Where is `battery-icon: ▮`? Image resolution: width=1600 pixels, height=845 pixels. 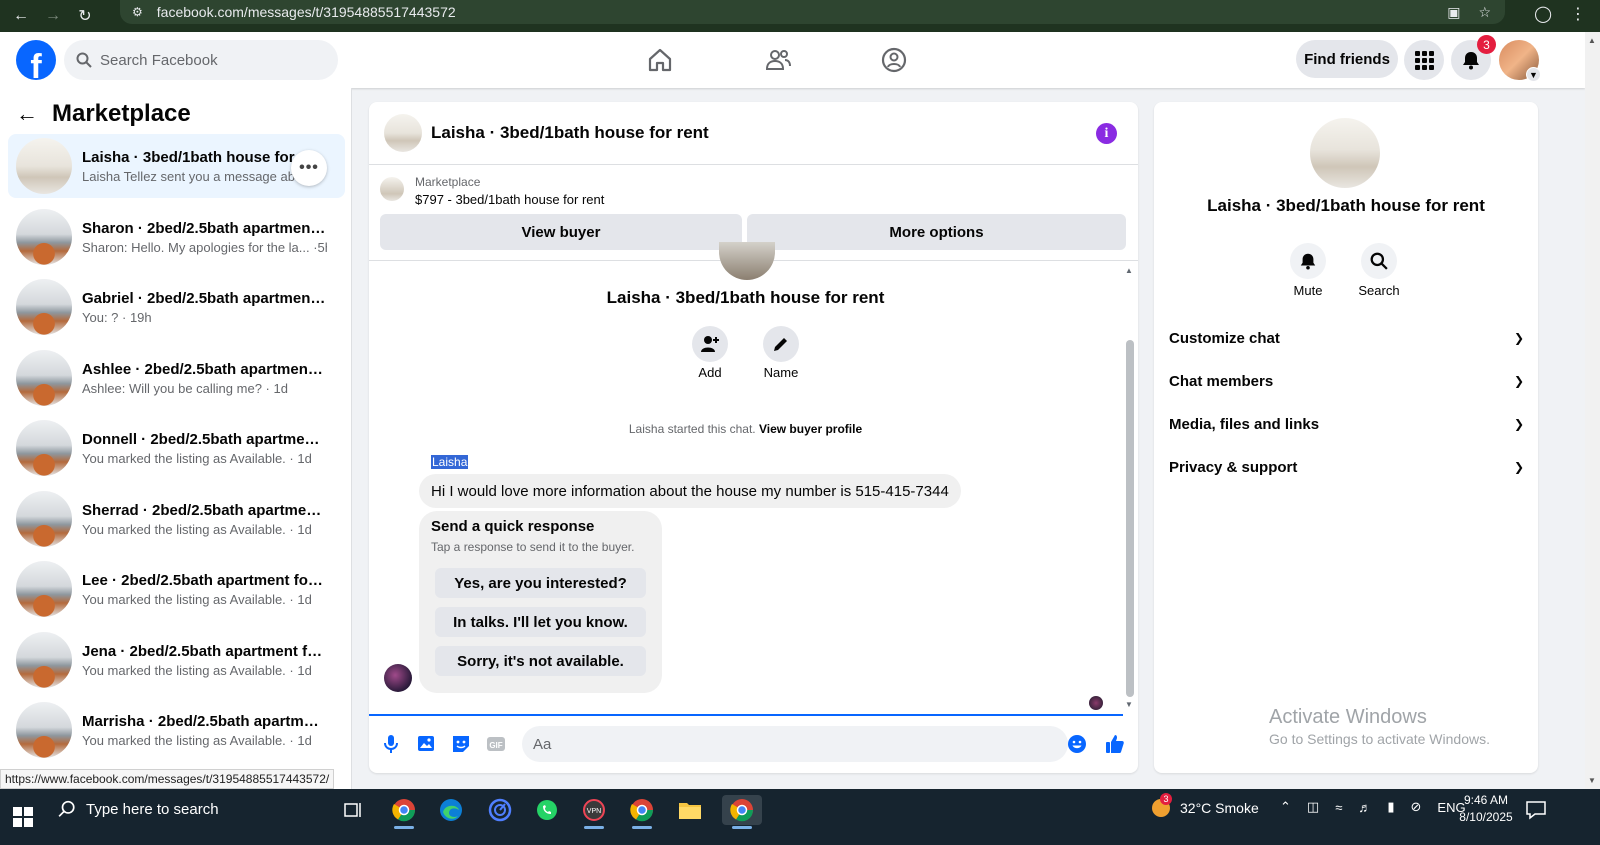 battery-icon: ▮ is located at coordinates (1390, 807).